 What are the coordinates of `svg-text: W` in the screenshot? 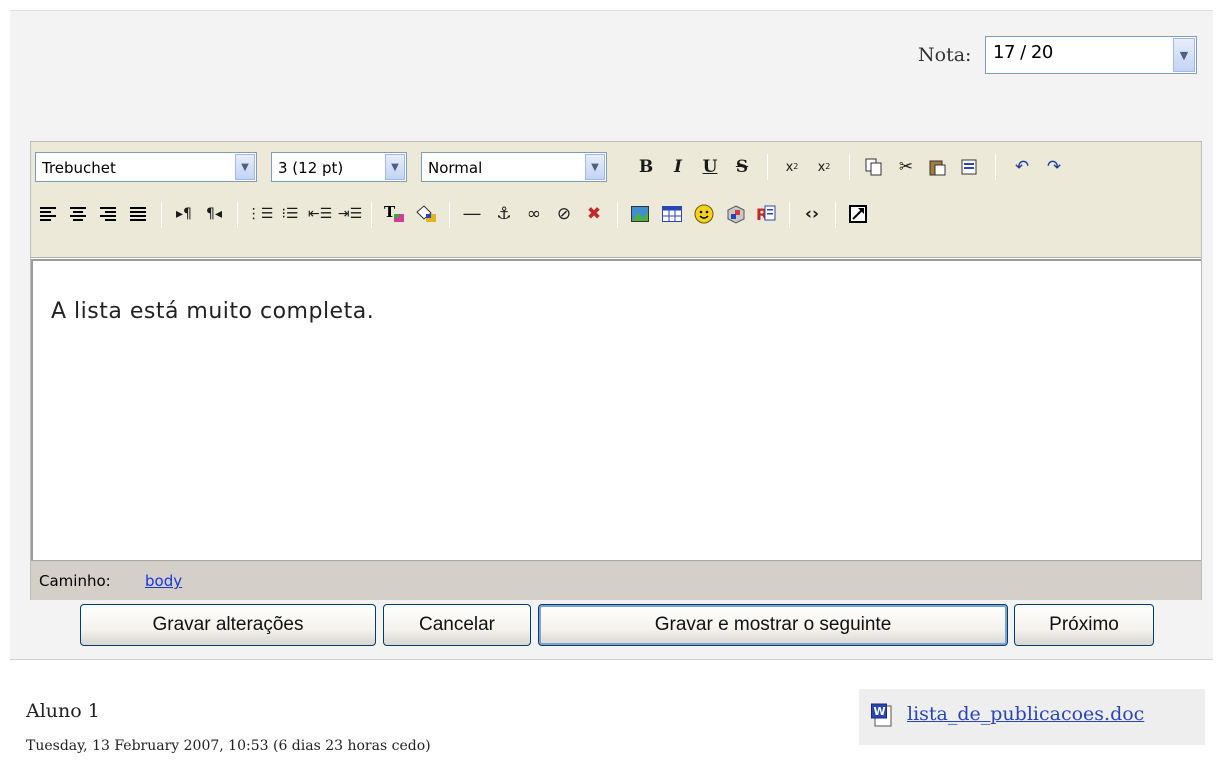 It's located at (880, 711).